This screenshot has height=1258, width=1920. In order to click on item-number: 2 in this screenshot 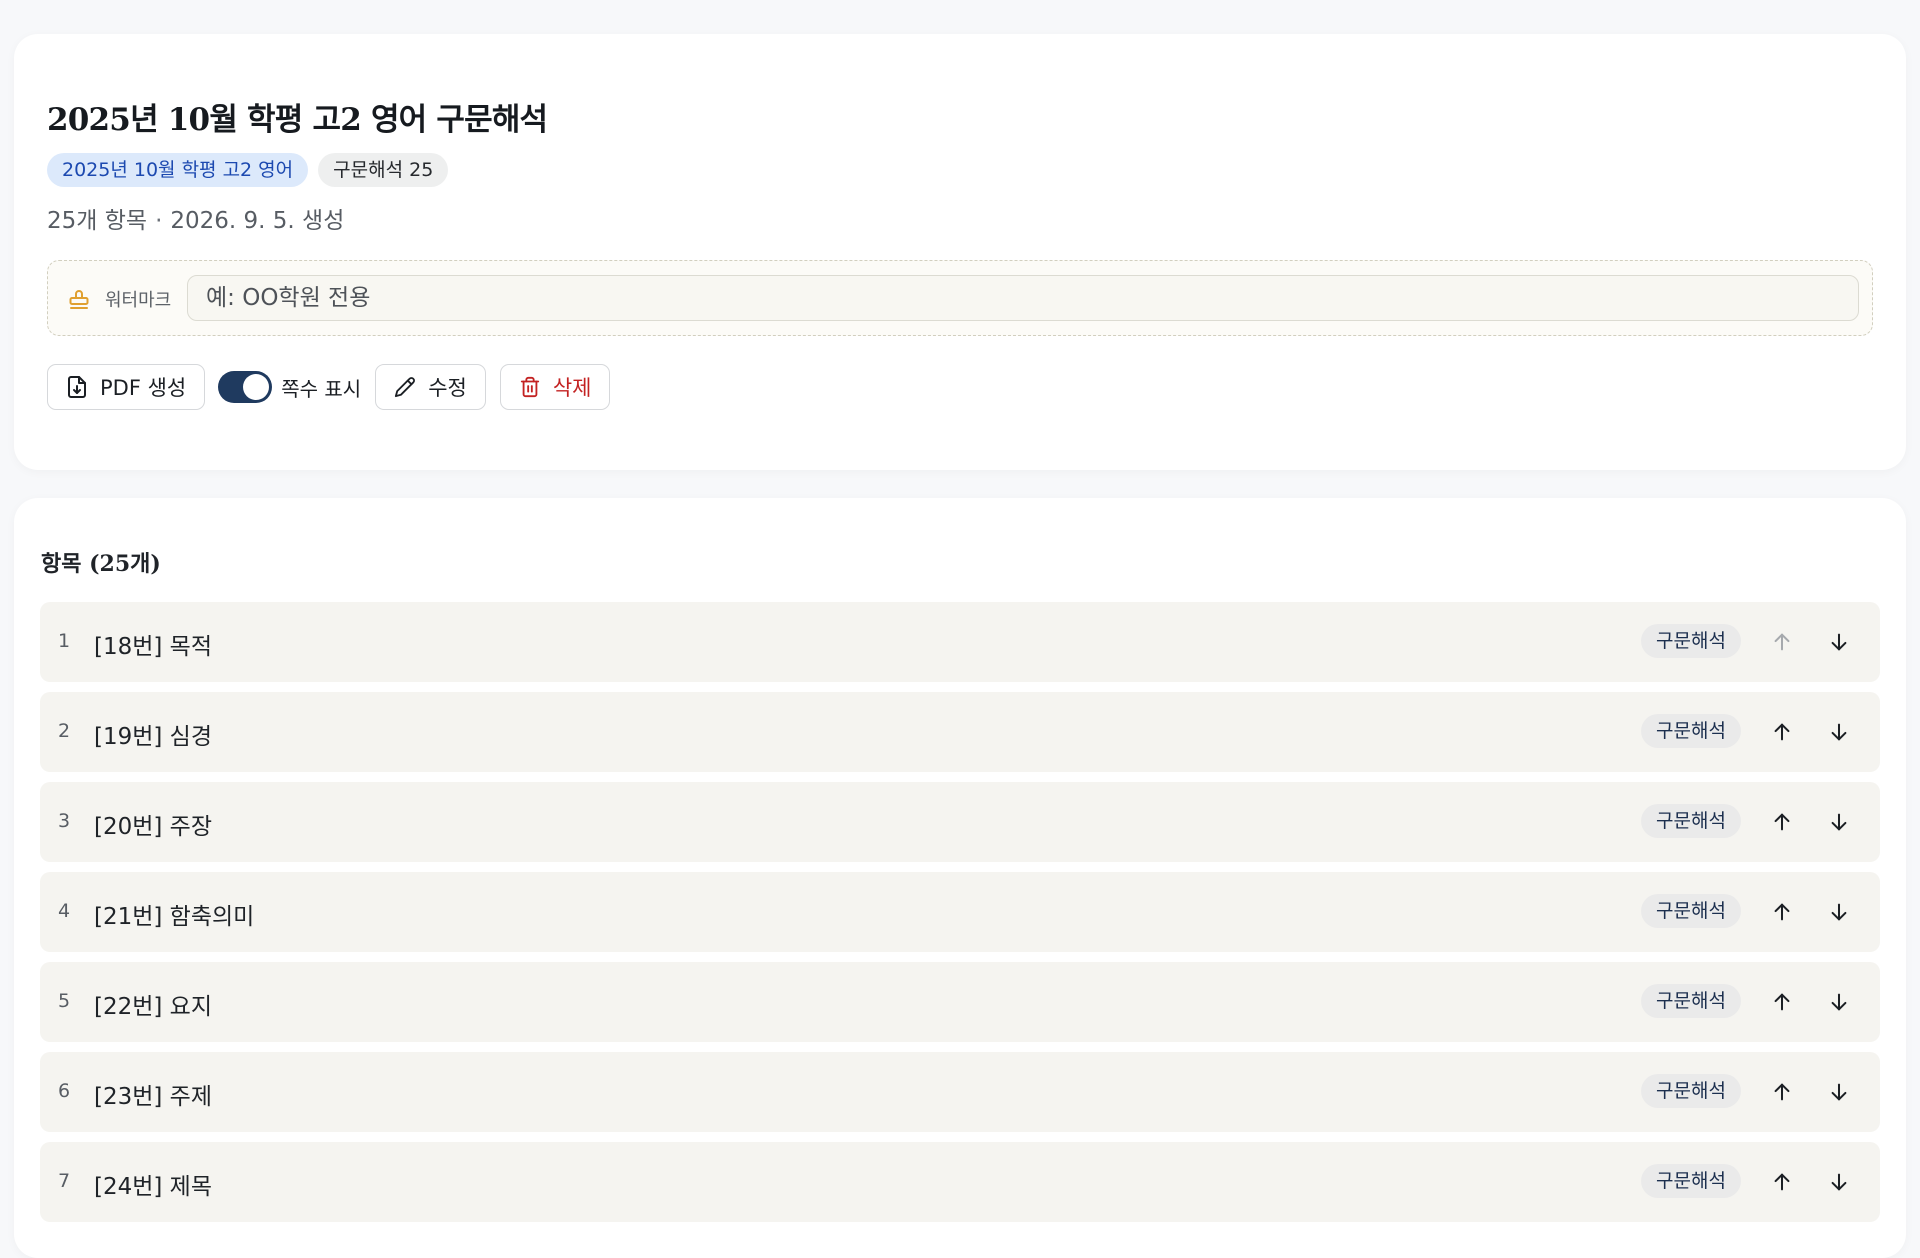, I will do `click(64, 731)`.